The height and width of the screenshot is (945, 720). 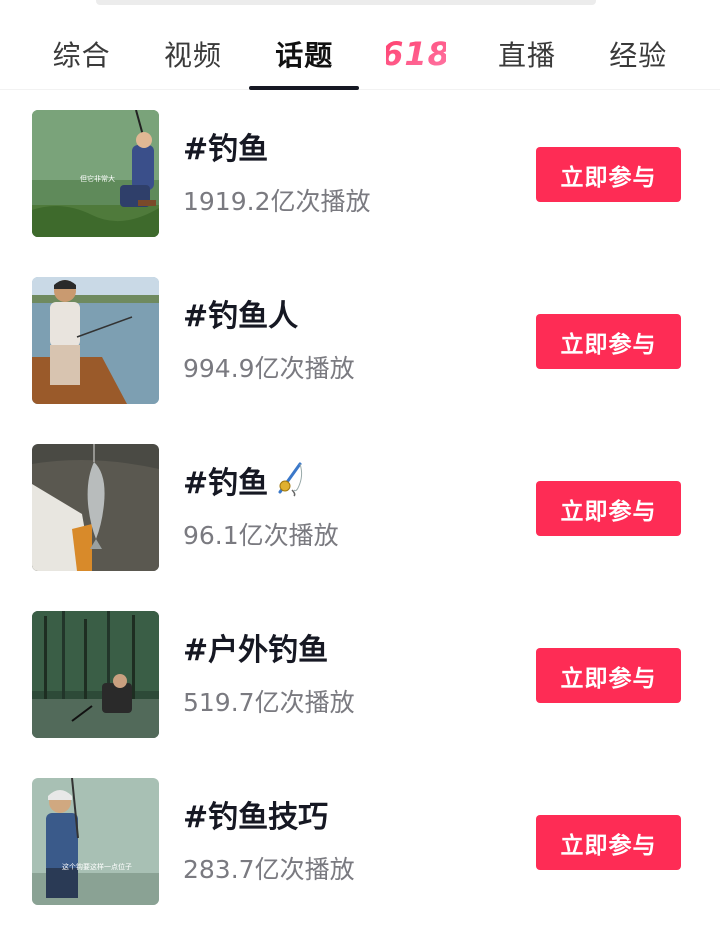 I want to click on thumb-caption: 这个钩要这样一点位子, so click(x=97, y=867).